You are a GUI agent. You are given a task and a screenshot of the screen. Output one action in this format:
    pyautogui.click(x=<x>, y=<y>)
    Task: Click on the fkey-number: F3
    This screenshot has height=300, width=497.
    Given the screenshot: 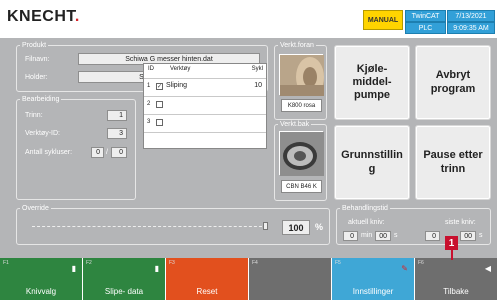 What is the action you would take?
    pyautogui.click(x=172, y=263)
    